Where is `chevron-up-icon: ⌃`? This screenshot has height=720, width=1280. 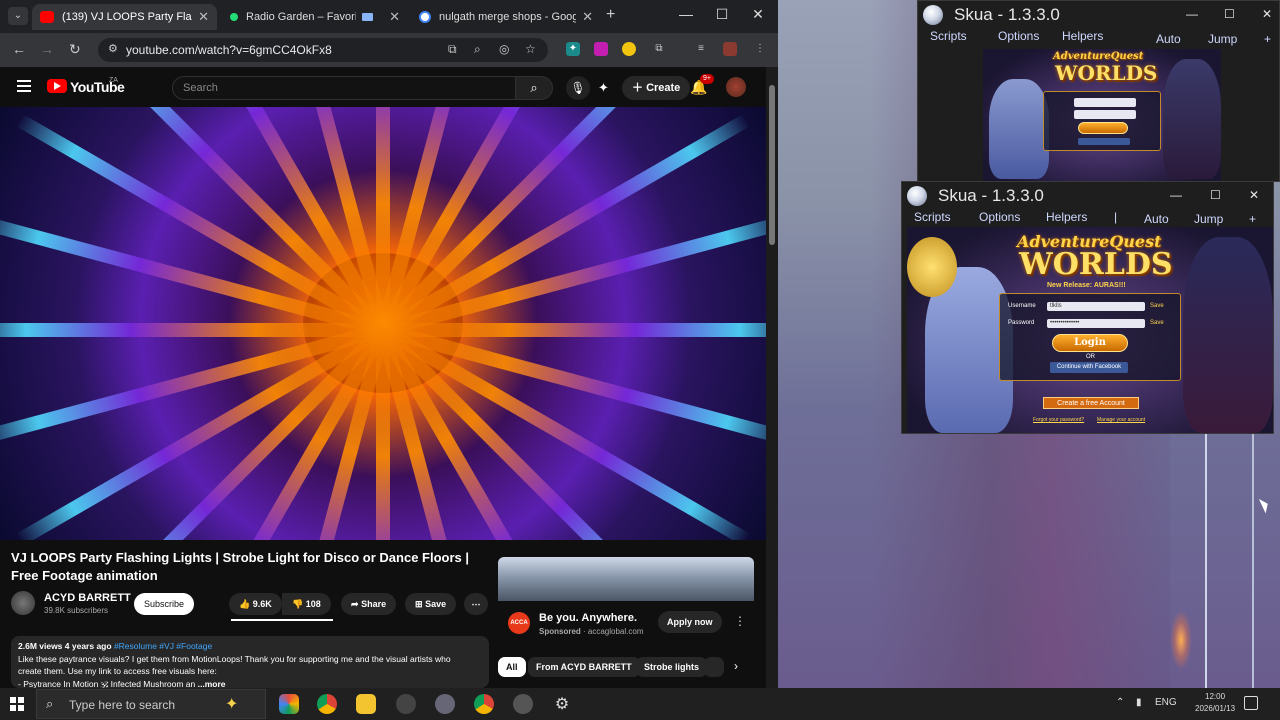
chevron-up-icon: ⌃ is located at coordinates (1120, 702).